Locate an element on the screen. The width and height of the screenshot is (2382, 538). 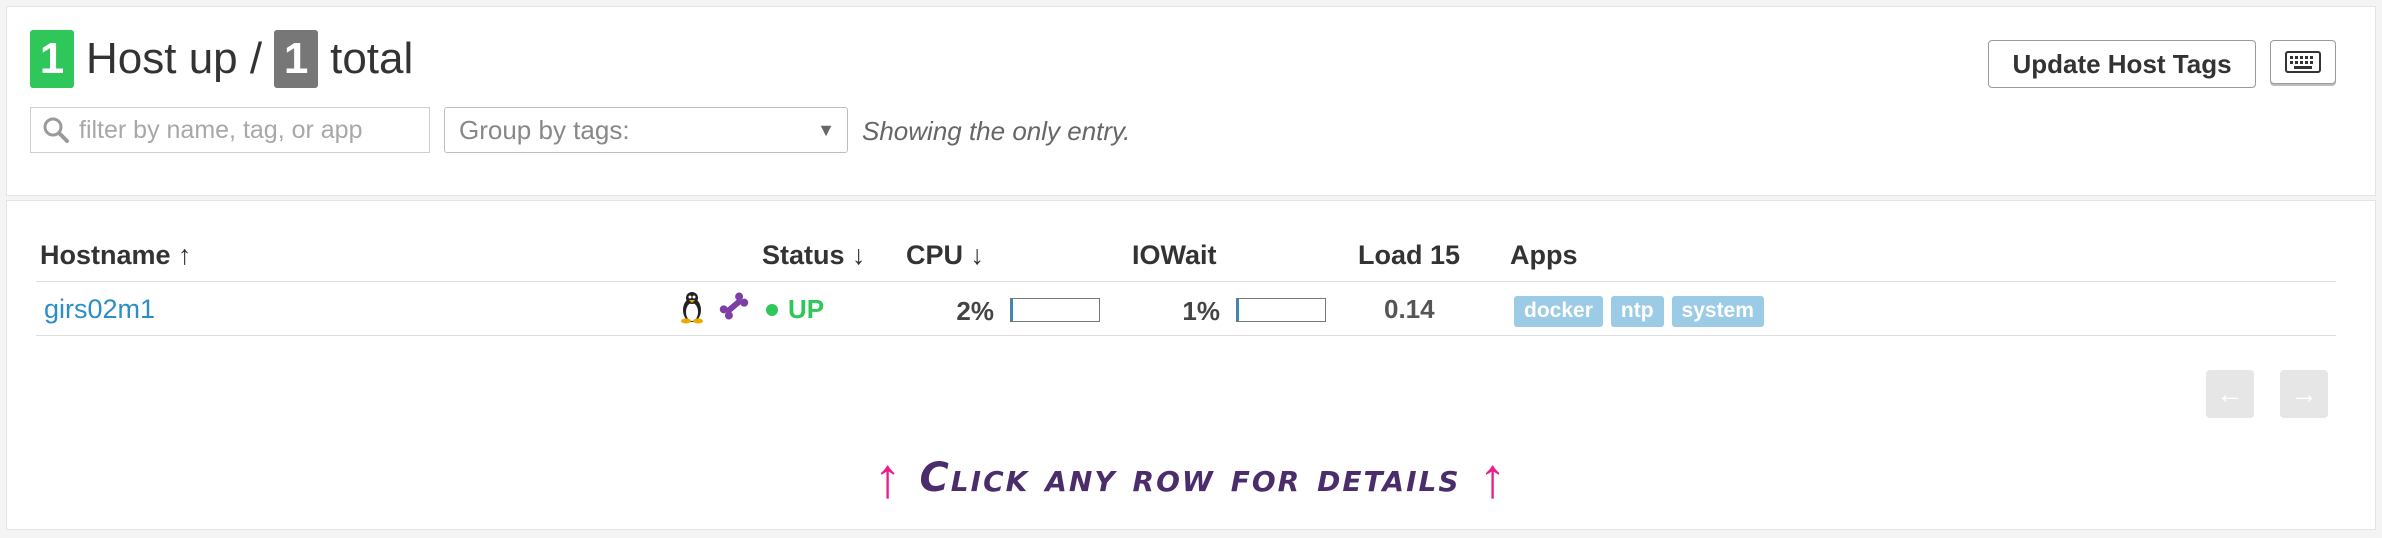
apps-list: docker ntp system is located at coordinates (1639, 311).